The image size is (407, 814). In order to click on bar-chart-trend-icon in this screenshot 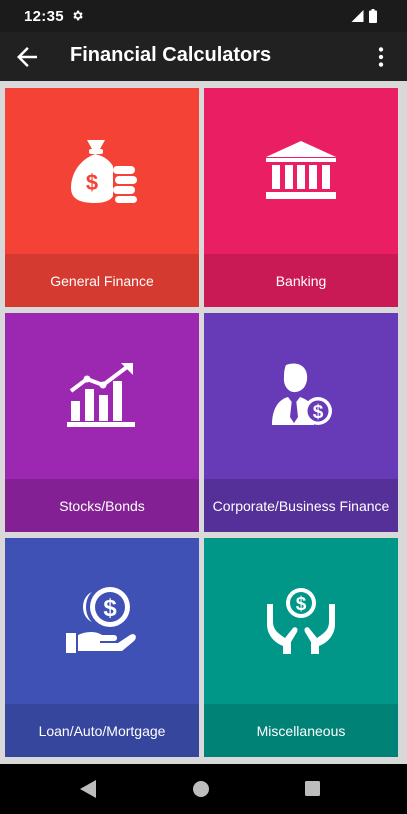, I will do `click(101, 395)`.